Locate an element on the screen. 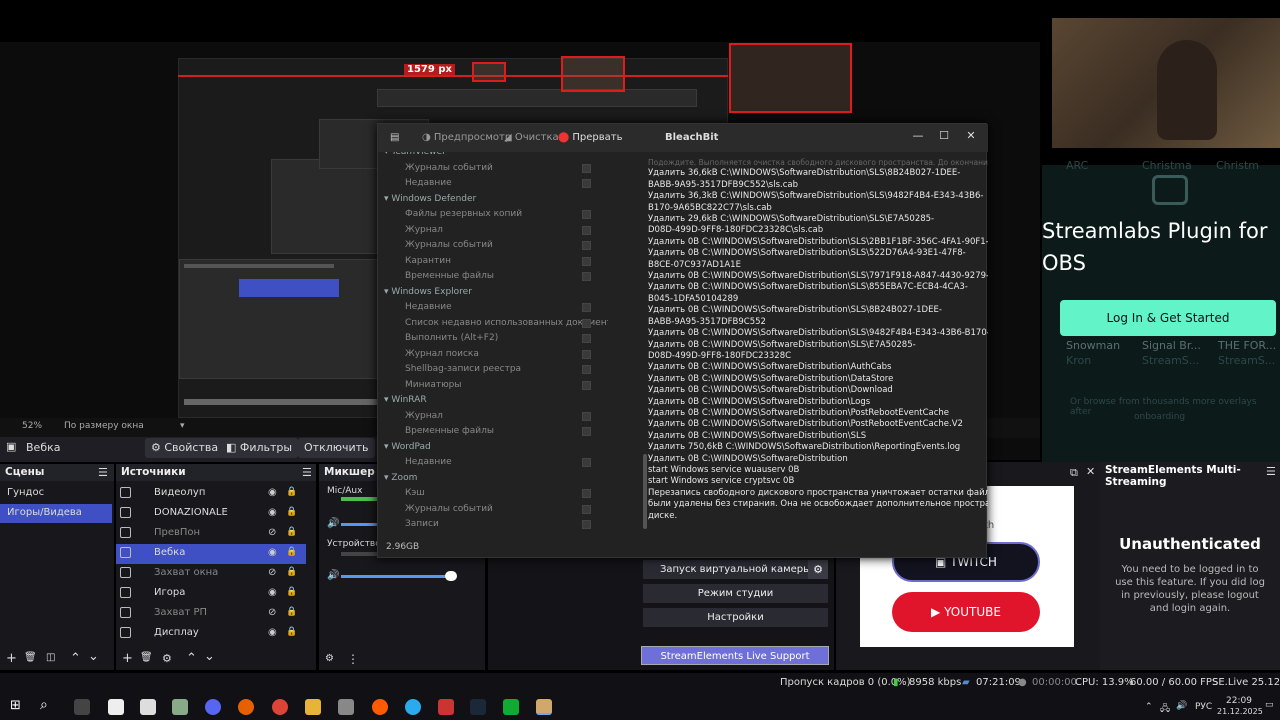 Image resolution: width=1280 pixels, height=720 pixels. search-icon: ⌕ is located at coordinates (44, 705).